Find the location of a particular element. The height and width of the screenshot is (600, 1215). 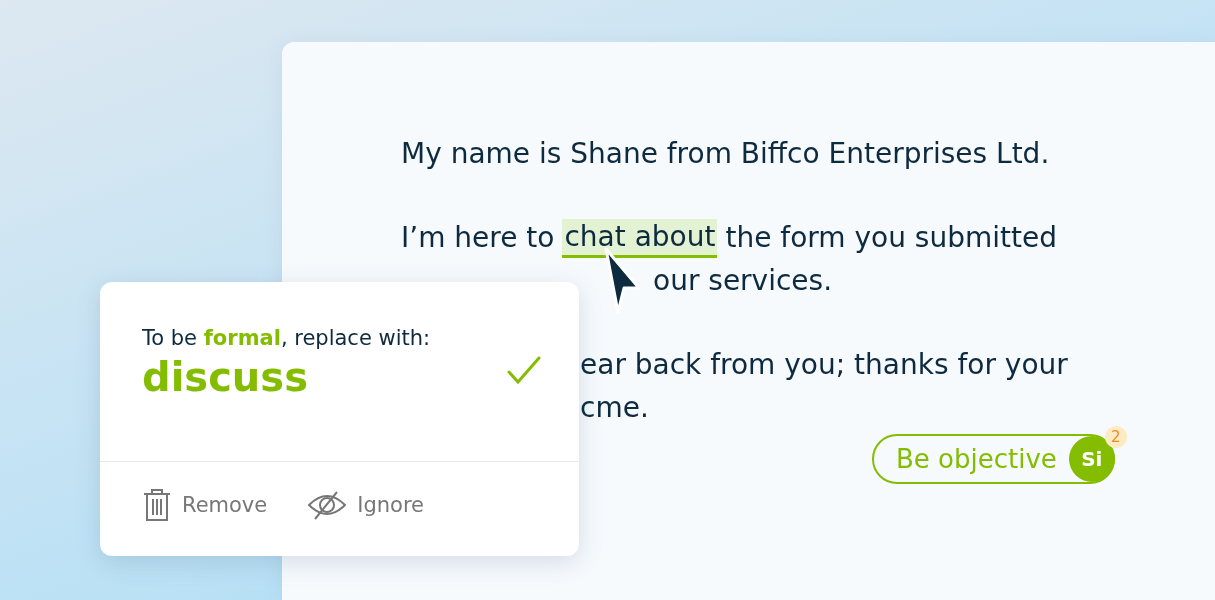

document-text: ear back from you; thanks for your is located at coordinates (824, 365).